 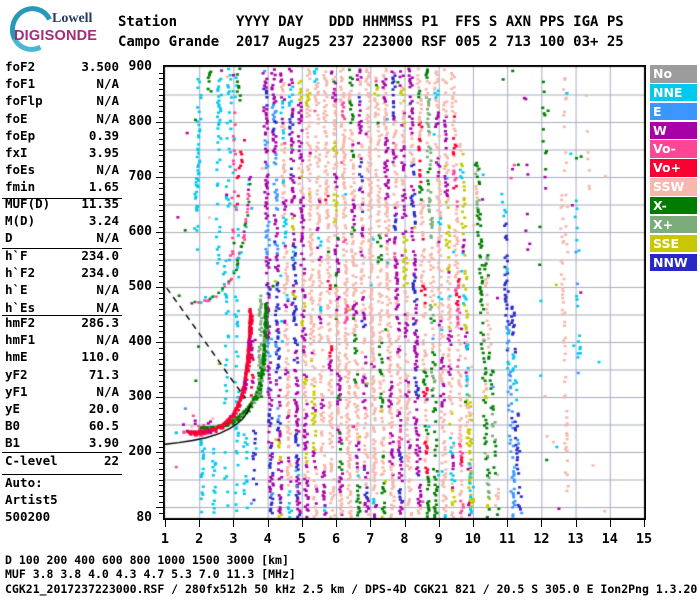 What do you see at coordinates (301, 539) in the screenshot?
I see `x-axis-label-5: 5` at bounding box center [301, 539].